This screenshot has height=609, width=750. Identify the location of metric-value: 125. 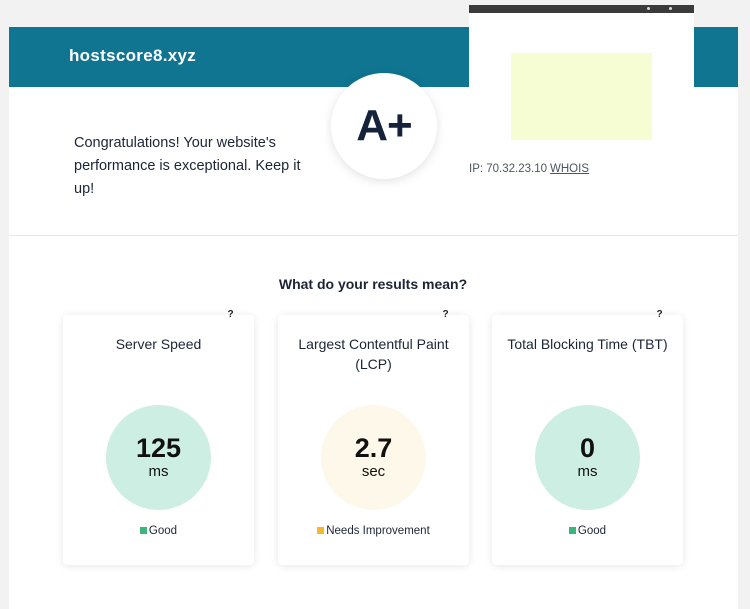
(158, 447).